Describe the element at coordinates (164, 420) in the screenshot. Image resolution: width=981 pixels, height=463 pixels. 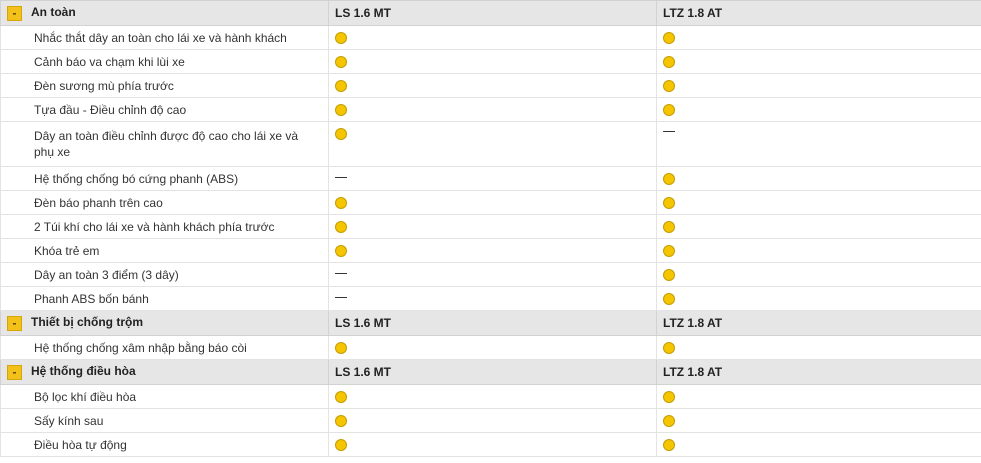
I see `feature-label: Sấy kính sau` at that location.